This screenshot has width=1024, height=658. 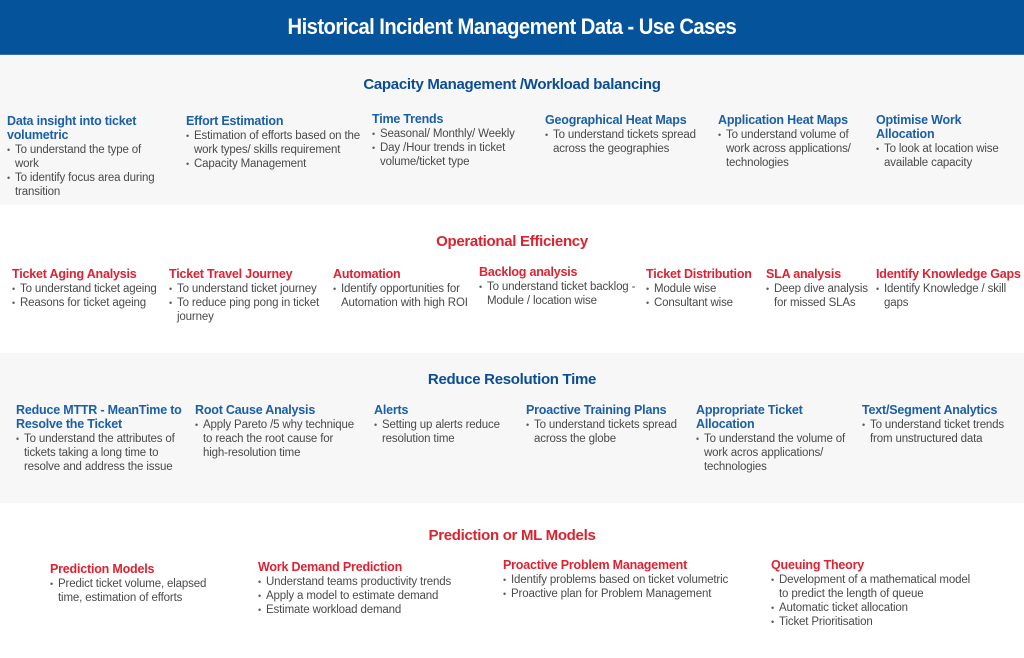 What do you see at coordinates (512, 84) in the screenshot?
I see `section-title: Capacity Management /Workload balancing` at bounding box center [512, 84].